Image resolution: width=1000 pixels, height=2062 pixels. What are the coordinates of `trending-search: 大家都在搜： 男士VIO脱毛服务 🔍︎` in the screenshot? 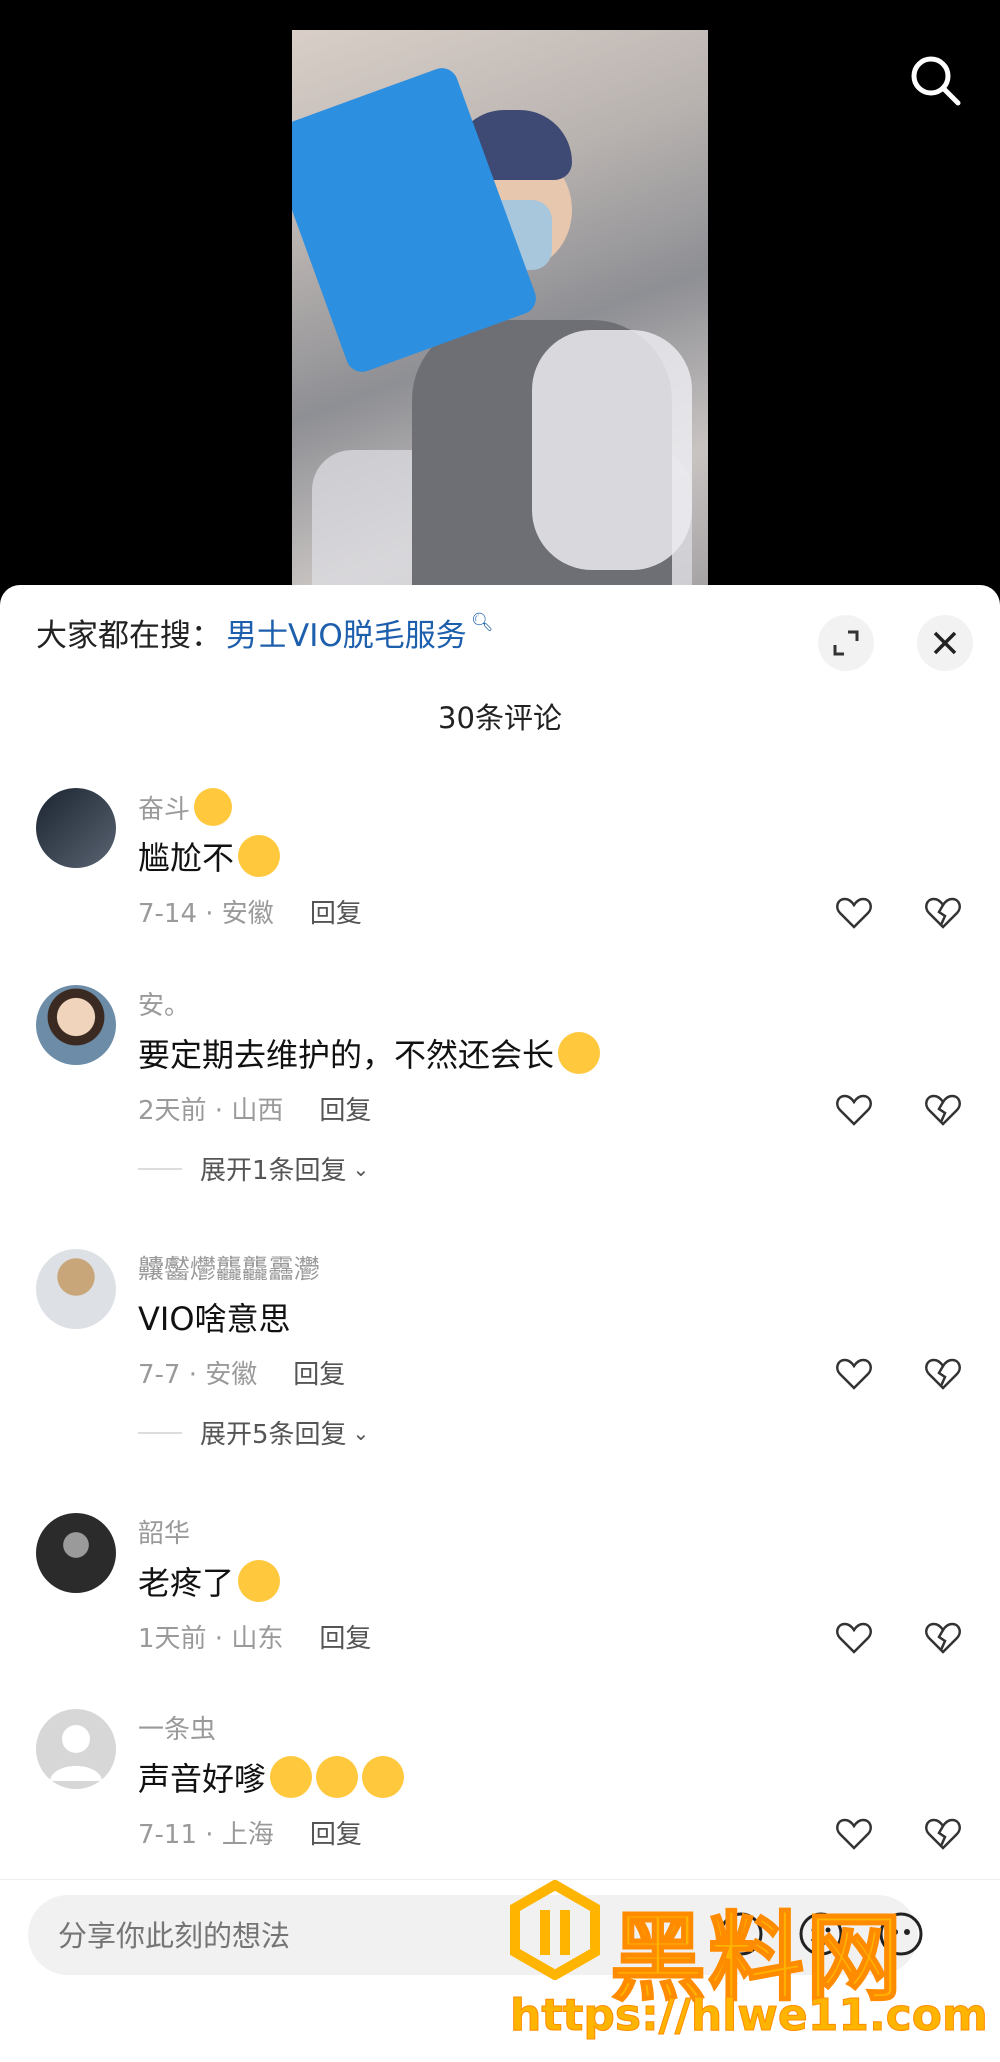 It's located at (265, 632).